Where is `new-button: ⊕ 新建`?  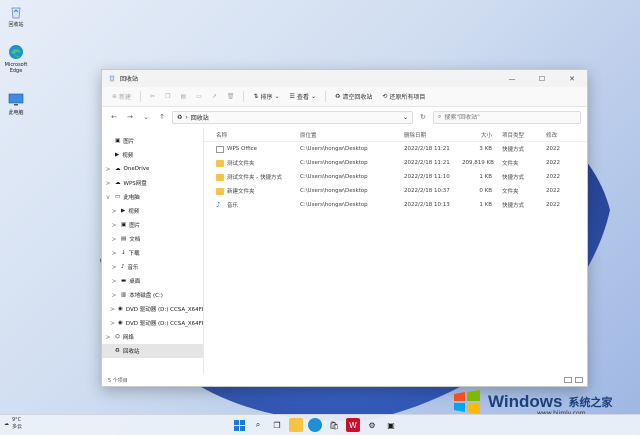 new-button: ⊕ 新建 is located at coordinates (121, 96).